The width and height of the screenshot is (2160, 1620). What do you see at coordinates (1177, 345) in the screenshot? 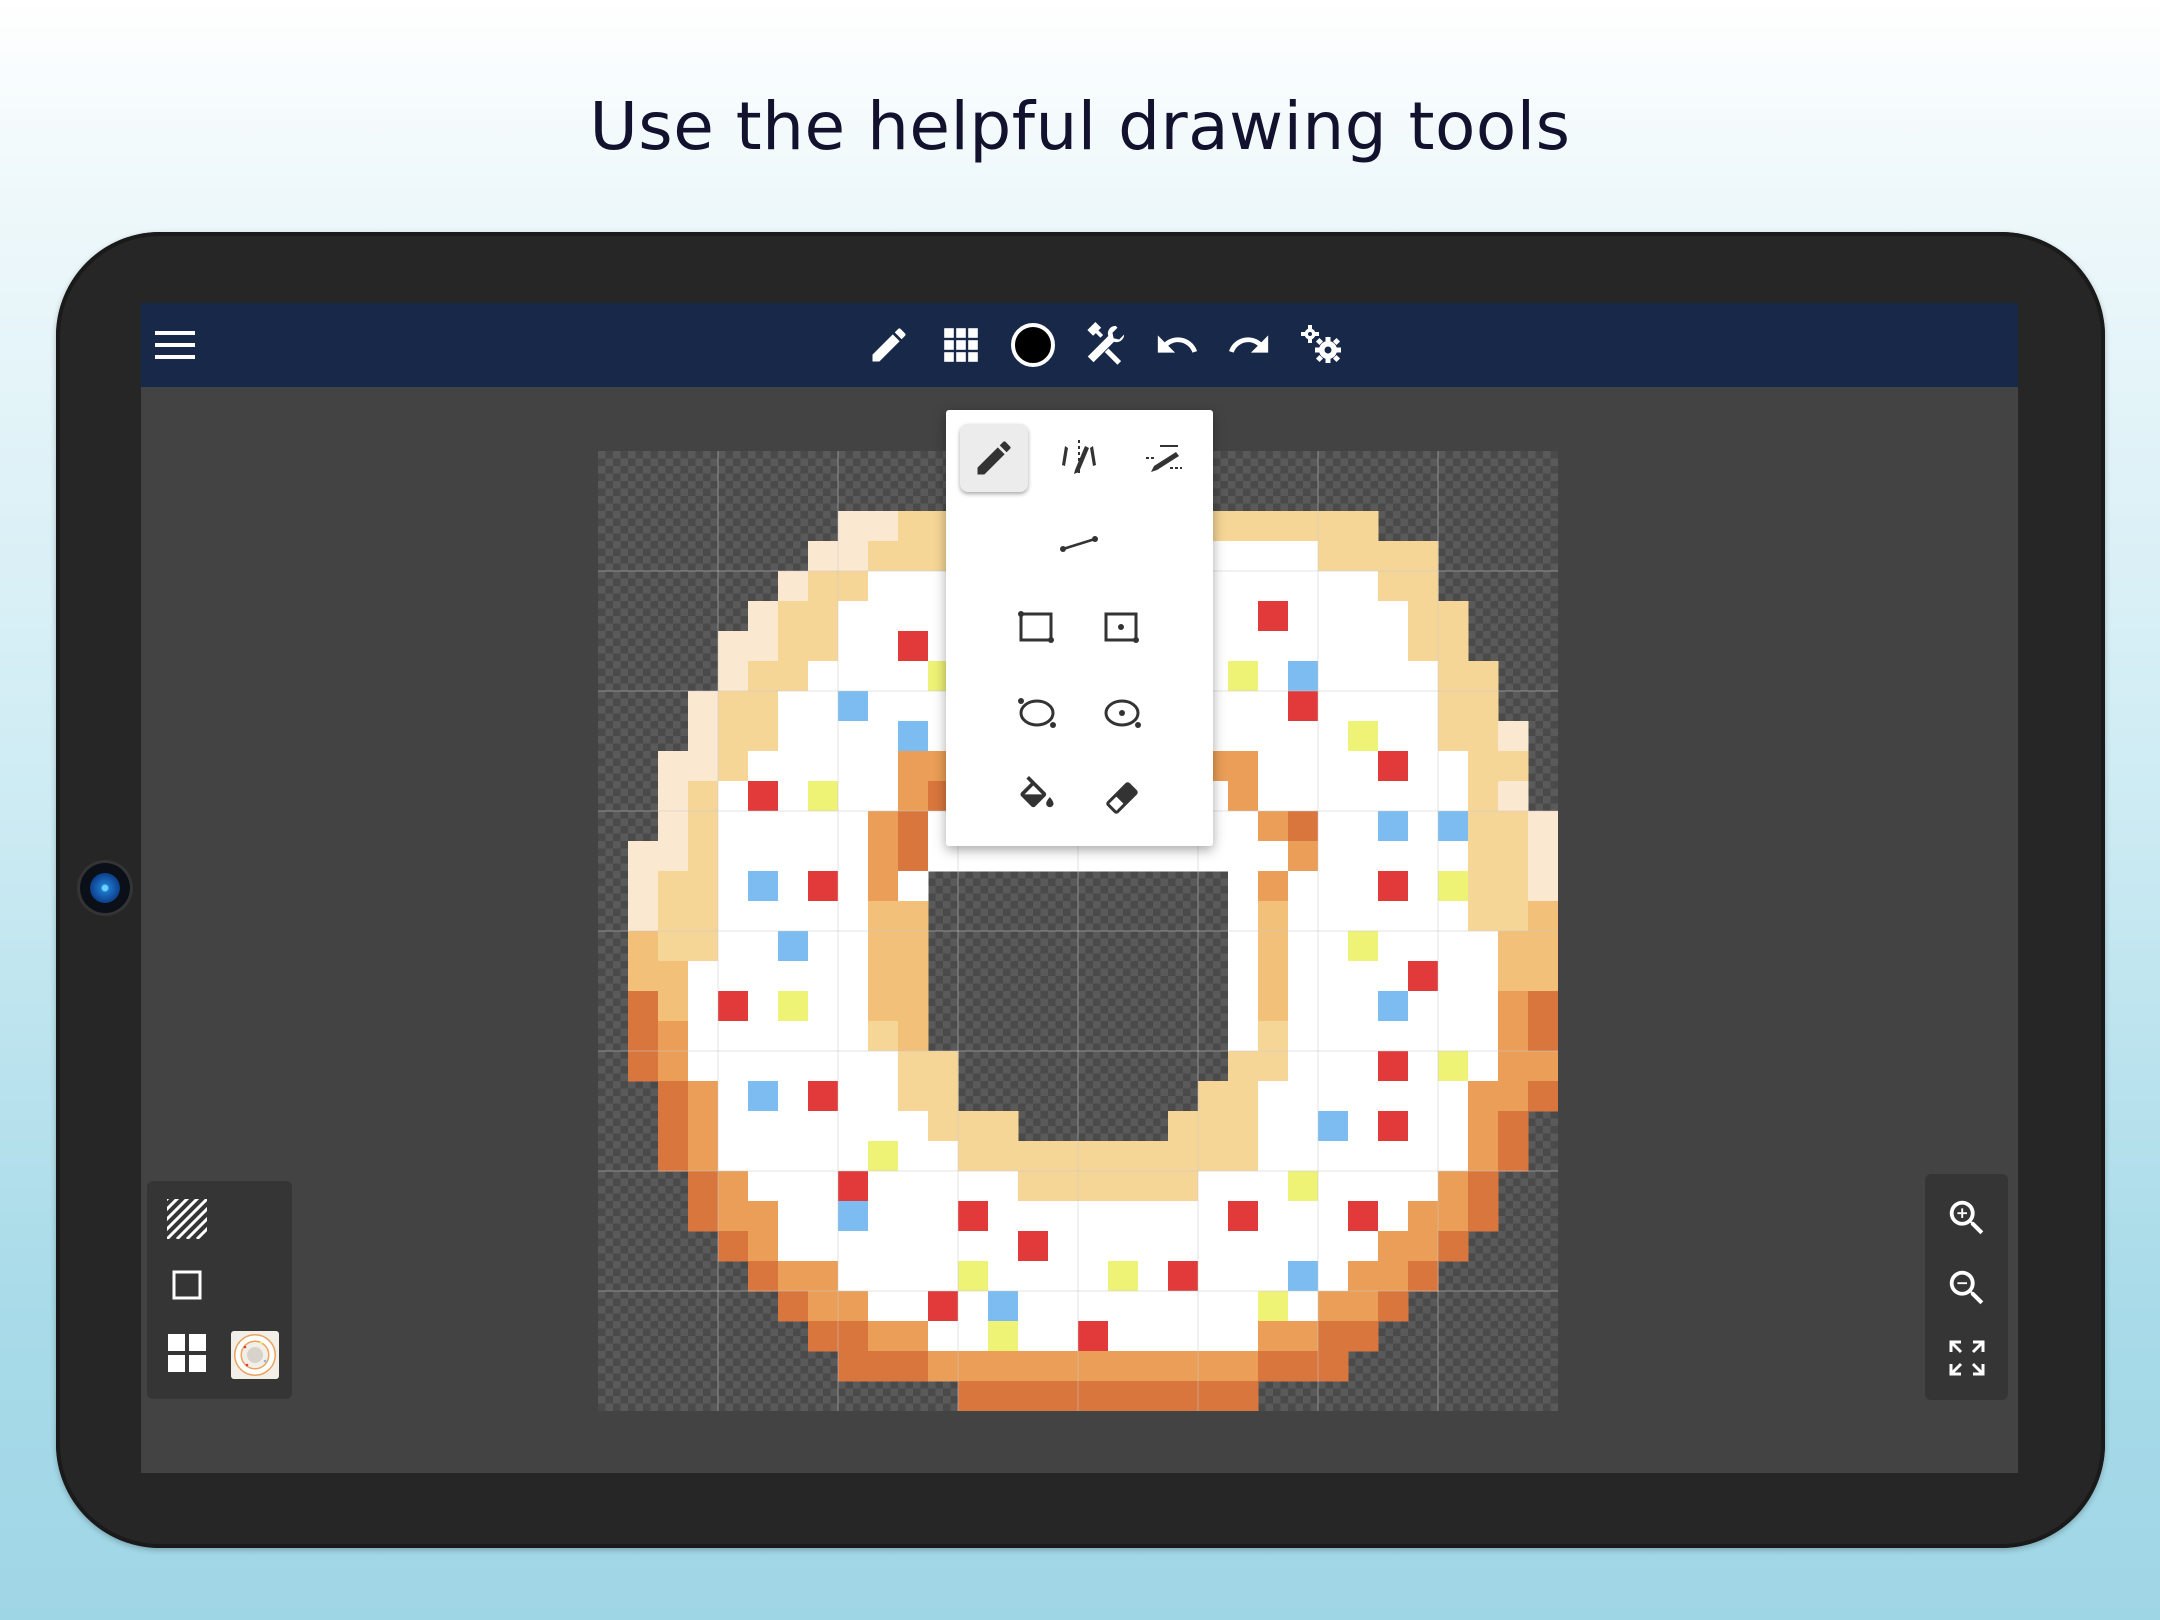
I see `undo-icon` at bounding box center [1177, 345].